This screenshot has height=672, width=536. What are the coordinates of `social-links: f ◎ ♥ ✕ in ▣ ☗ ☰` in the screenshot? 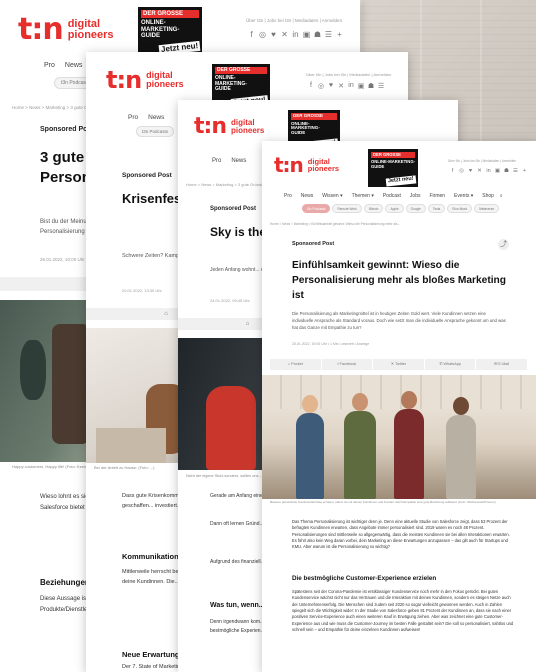 It's located at (346, 86).